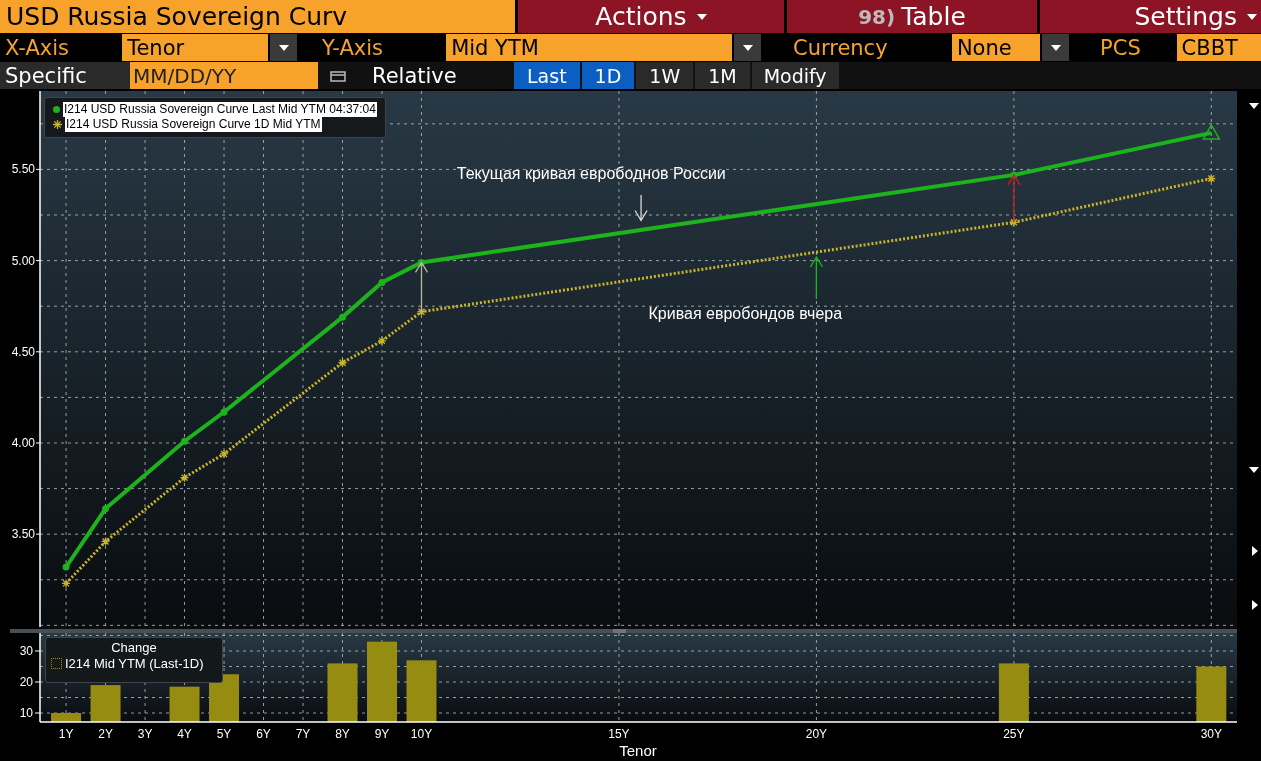  What do you see at coordinates (224, 75) in the screenshot?
I see `date-field: MM/DD/YY` at bounding box center [224, 75].